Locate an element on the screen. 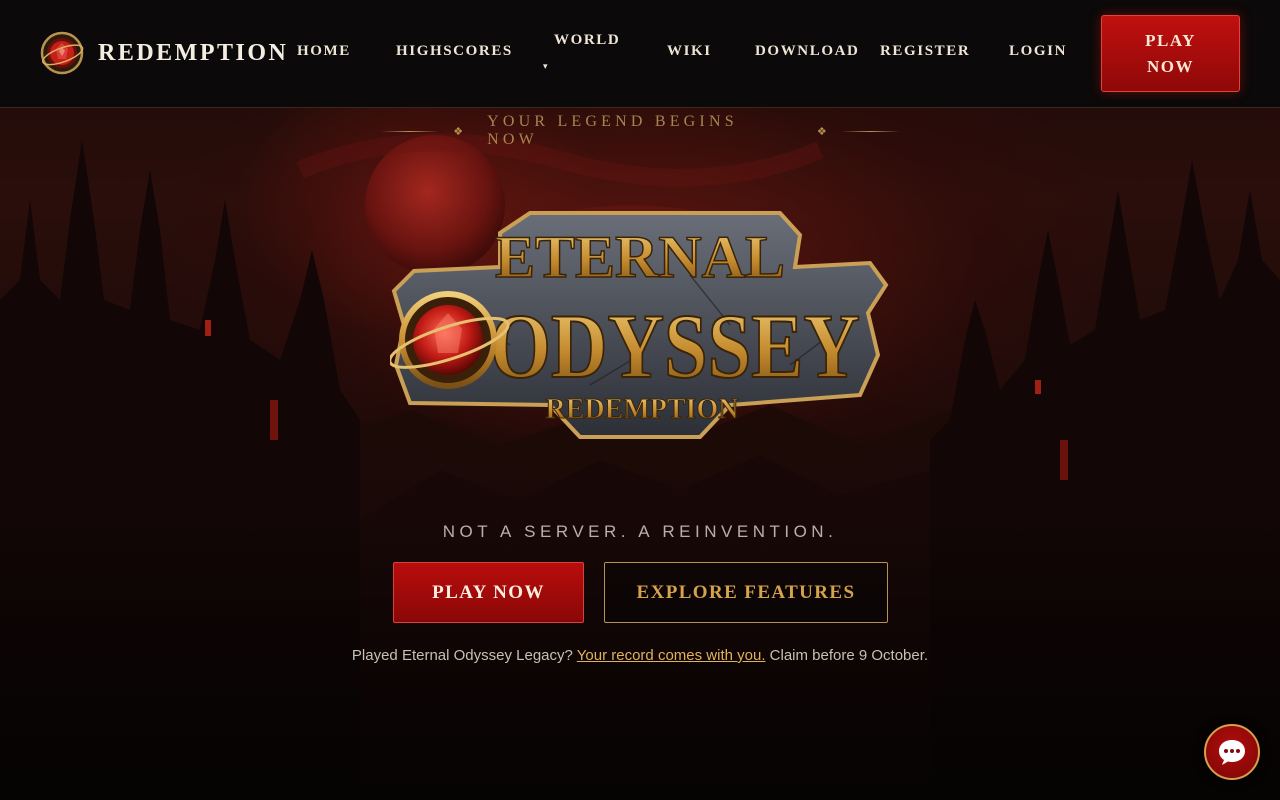 This screenshot has height=800, width=1280. play-now-button: PLAY NOW is located at coordinates (488, 592).